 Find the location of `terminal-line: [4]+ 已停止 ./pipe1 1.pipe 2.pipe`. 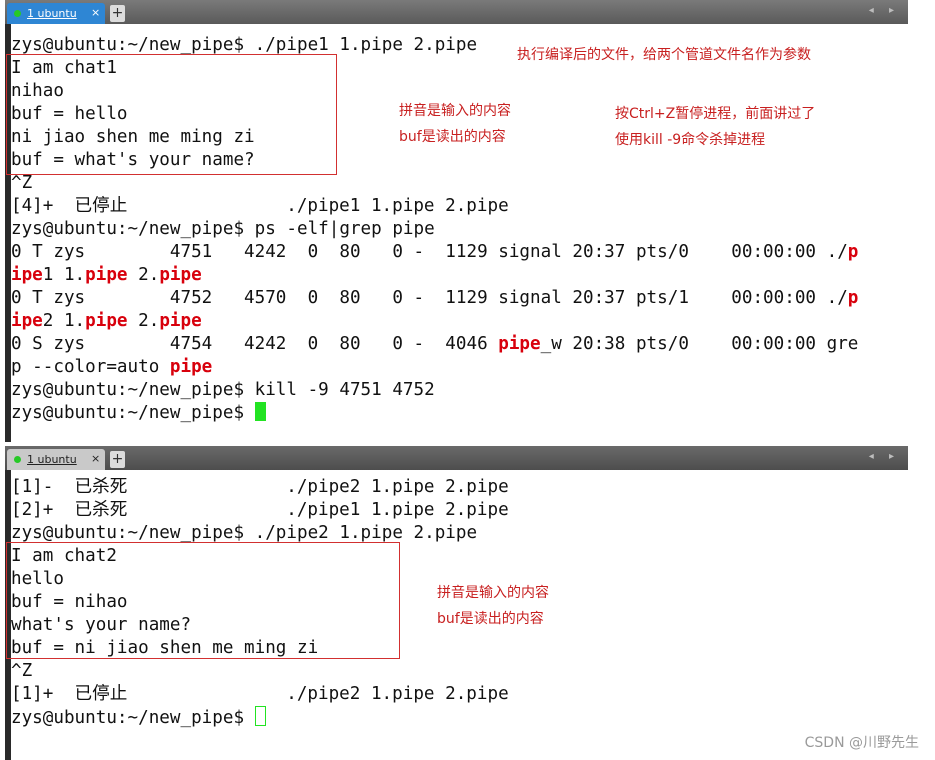

terminal-line: [4]+ 已停止 ./pipe1 1.pipe 2.pipe is located at coordinates (260, 206).